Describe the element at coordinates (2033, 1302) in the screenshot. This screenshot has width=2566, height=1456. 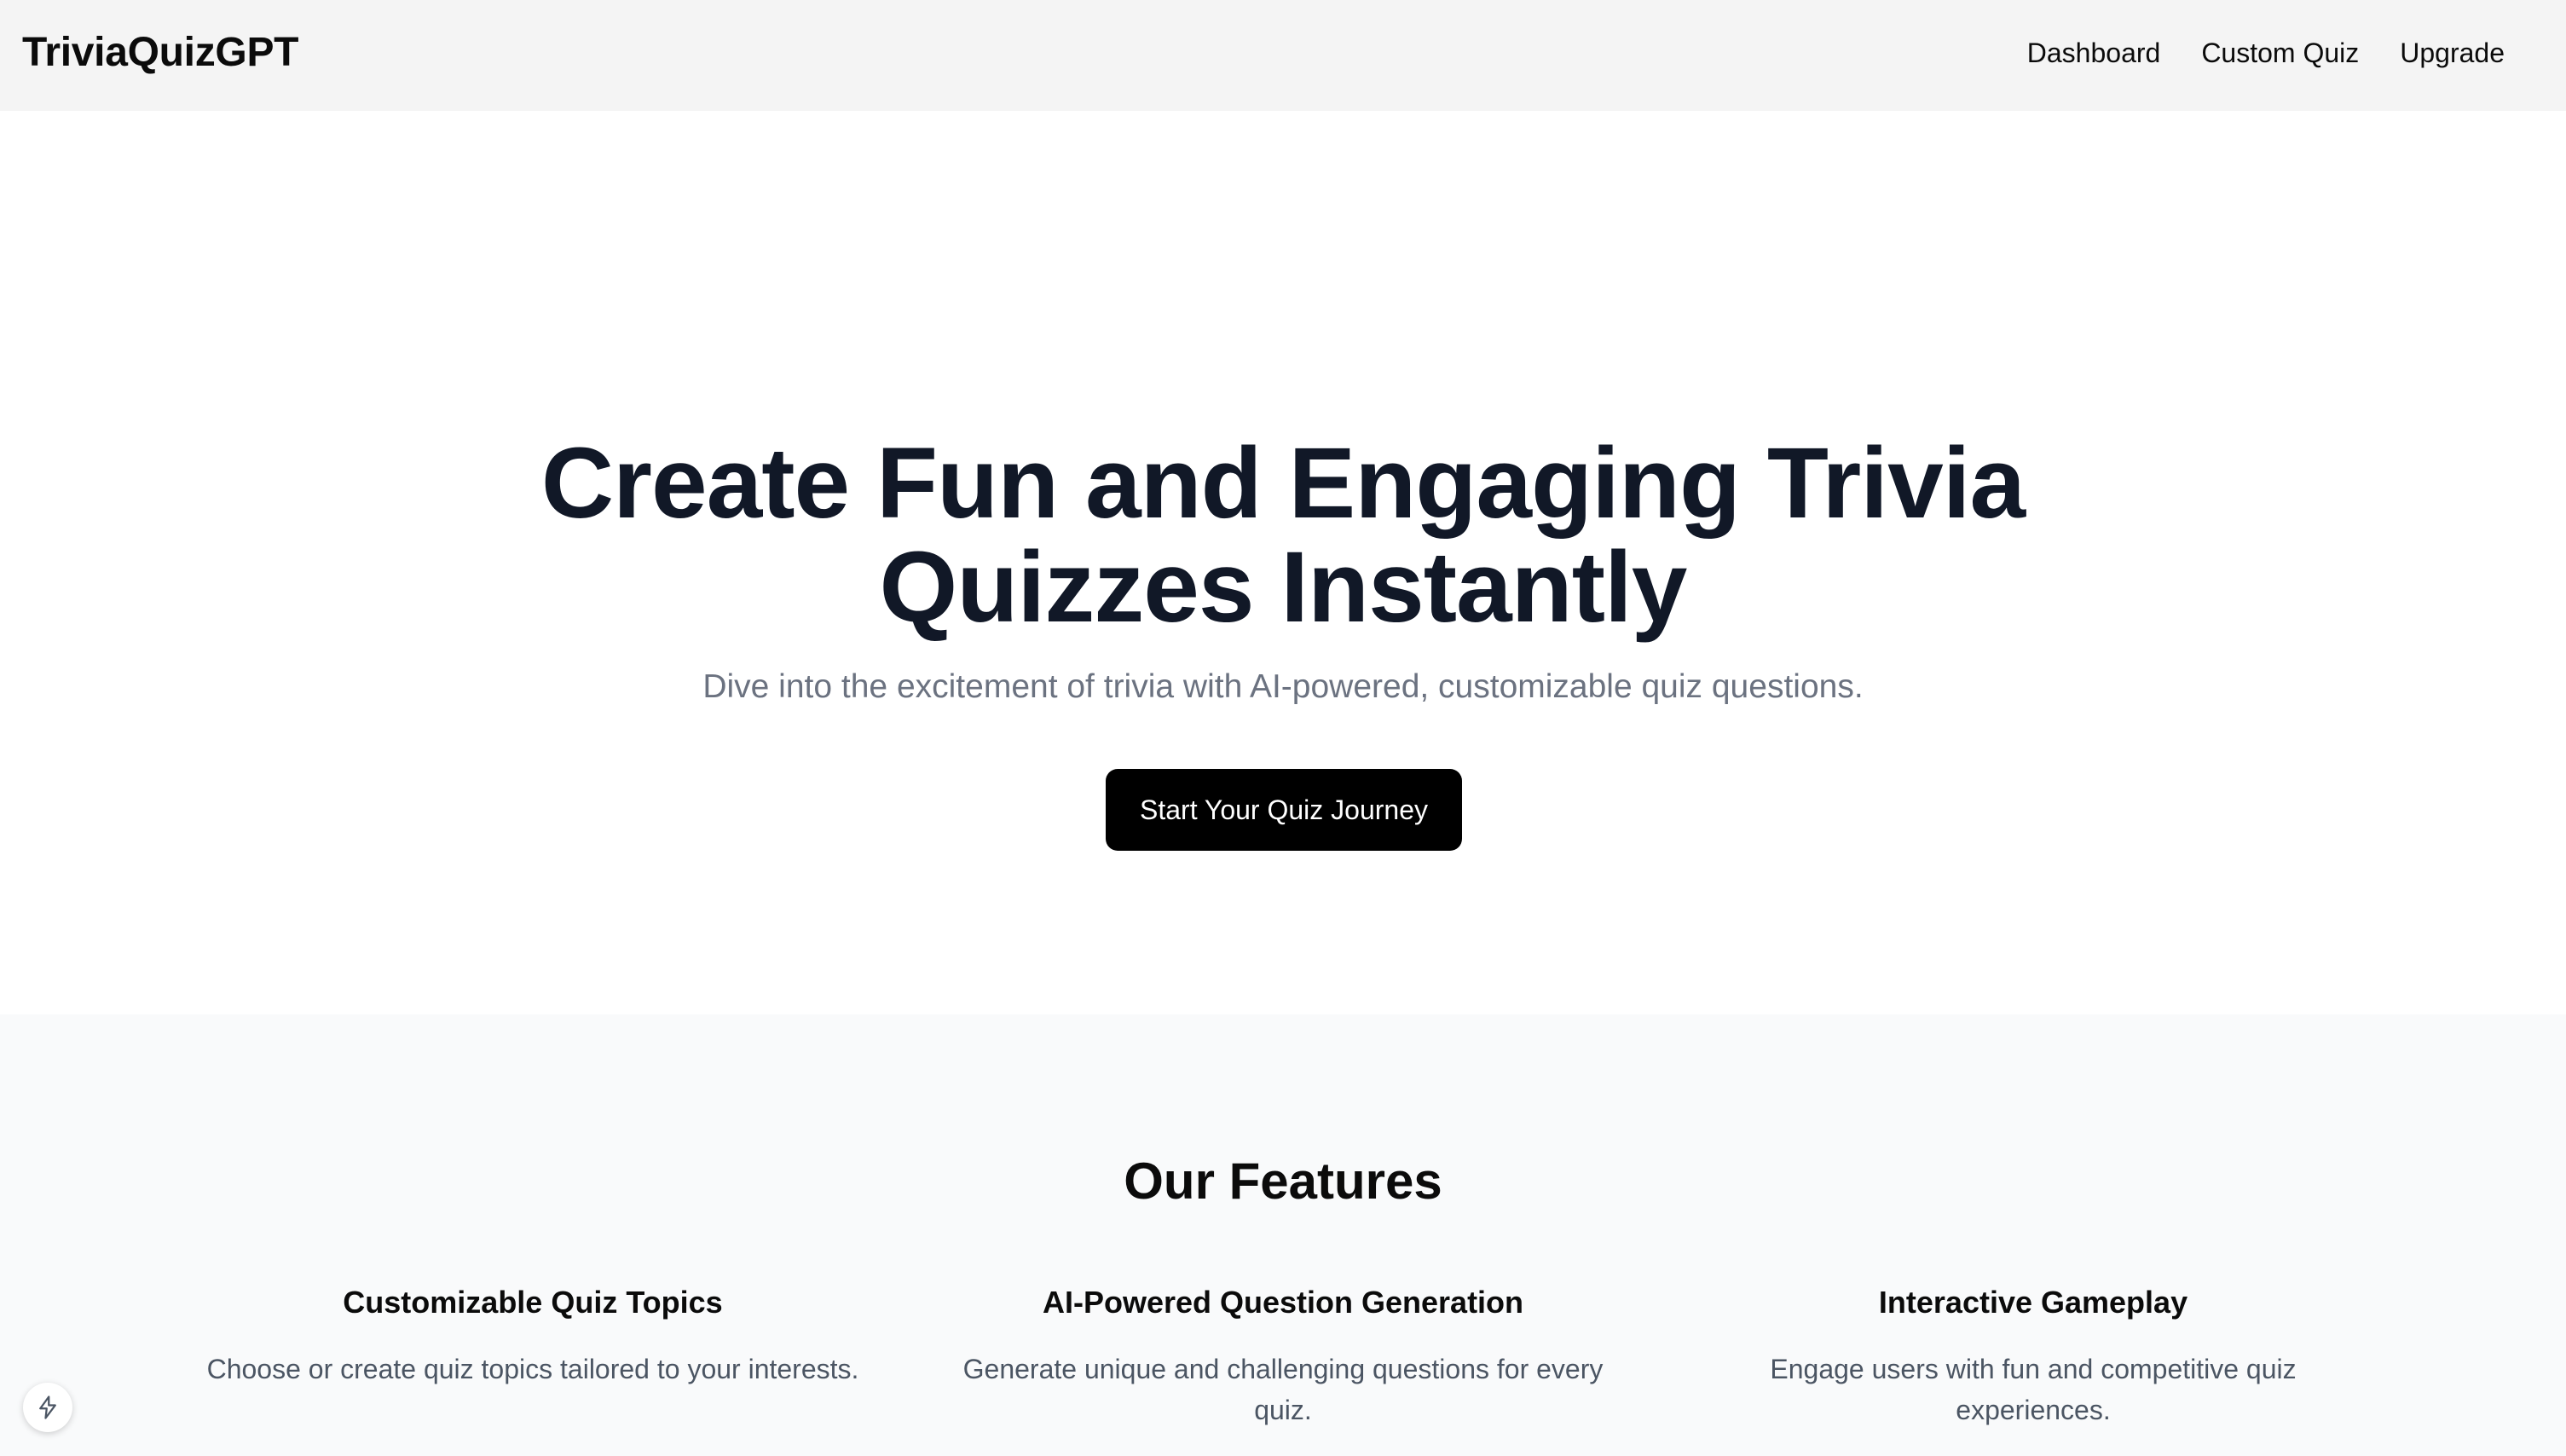
I see `feature-title: Interactive Gameplay` at that location.